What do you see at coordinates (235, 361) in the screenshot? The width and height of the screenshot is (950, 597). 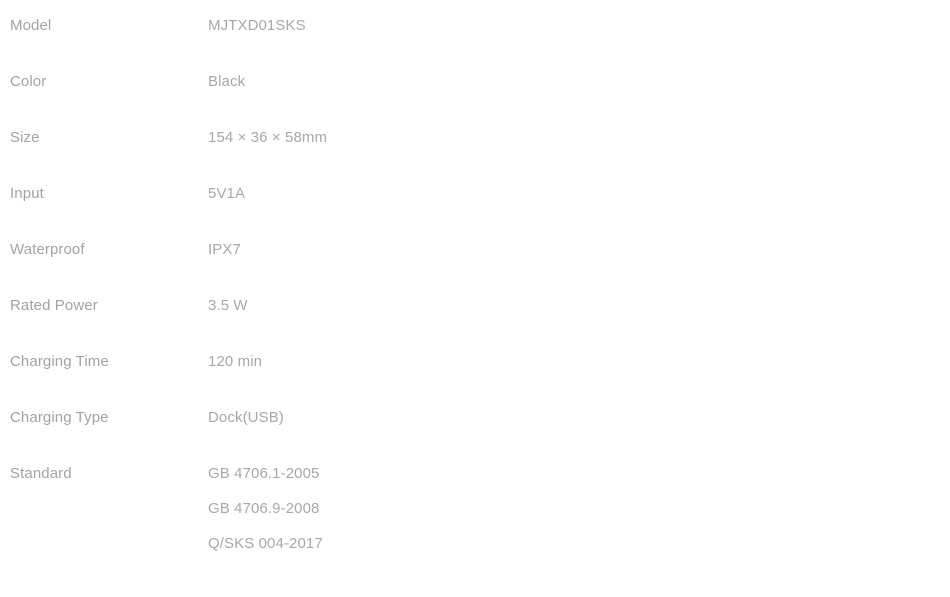 I see `spec-value-charging-time: 120 min` at bounding box center [235, 361].